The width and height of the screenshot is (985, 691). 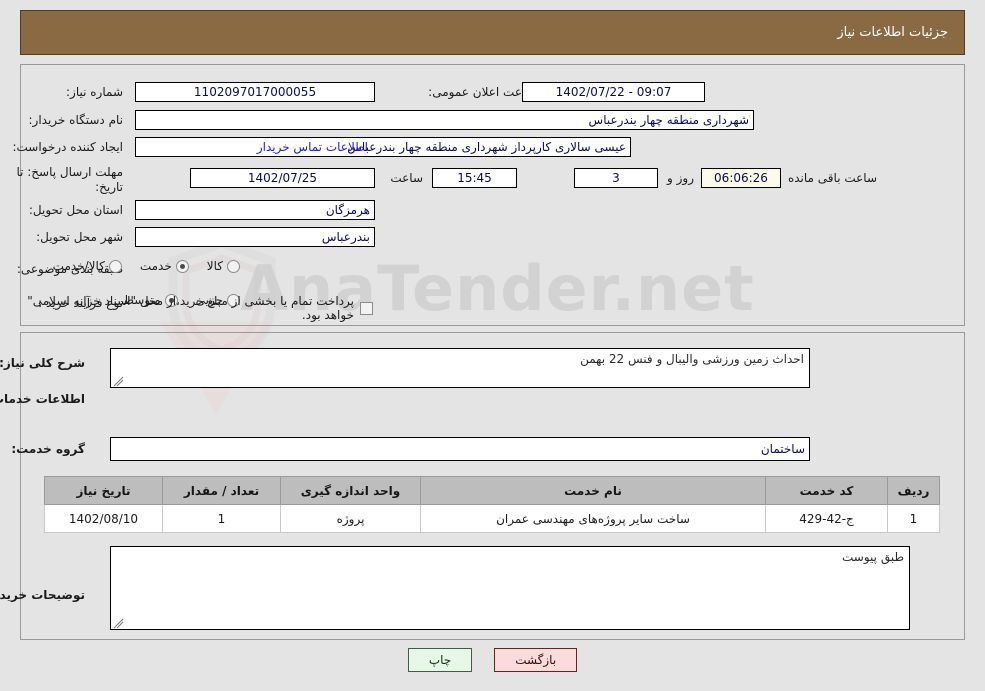 What do you see at coordinates (460, 449) in the screenshot?
I see `service-group-input` at bounding box center [460, 449].